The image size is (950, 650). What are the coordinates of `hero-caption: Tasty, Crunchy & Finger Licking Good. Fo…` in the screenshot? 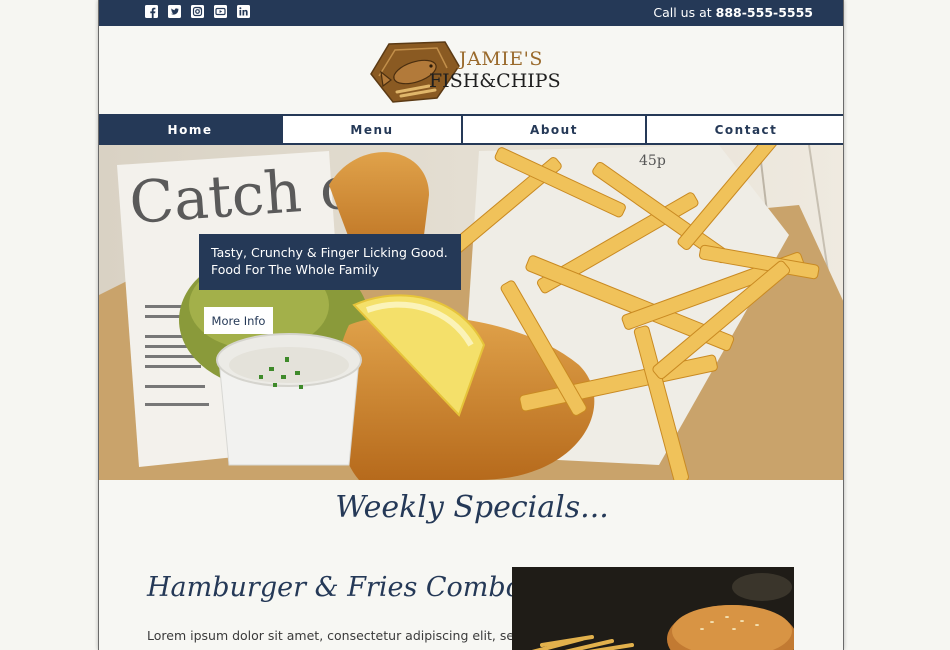 It's located at (330, 262).